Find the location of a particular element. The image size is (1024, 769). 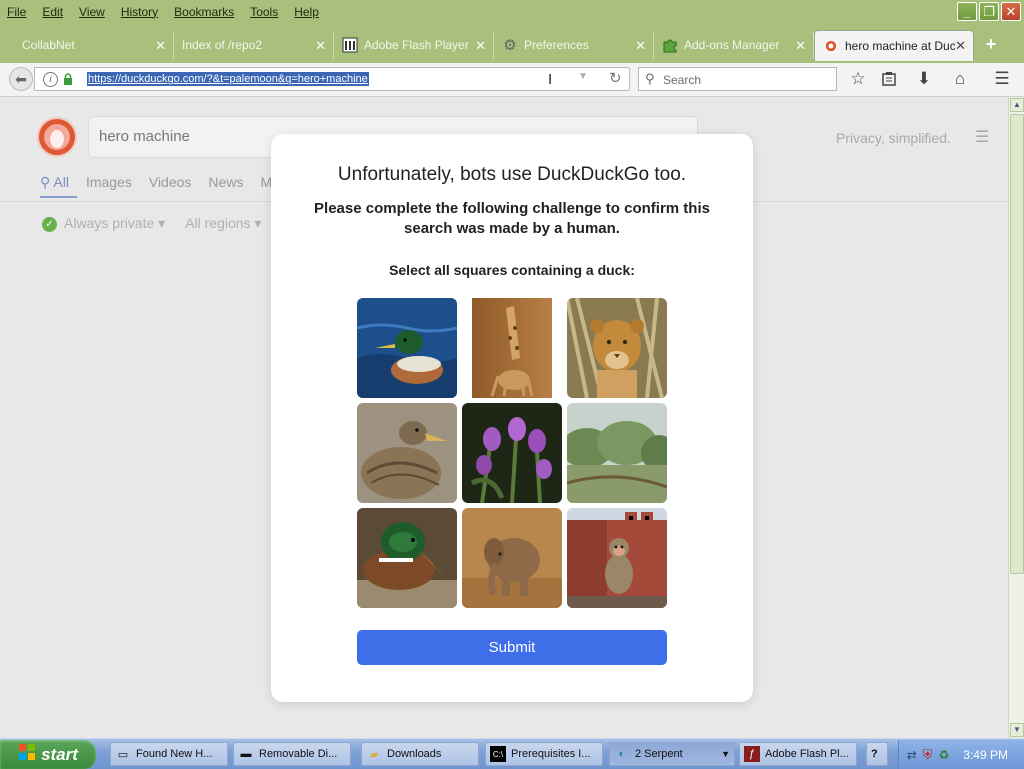

info-icon: i is located at coordinates (50, 79).